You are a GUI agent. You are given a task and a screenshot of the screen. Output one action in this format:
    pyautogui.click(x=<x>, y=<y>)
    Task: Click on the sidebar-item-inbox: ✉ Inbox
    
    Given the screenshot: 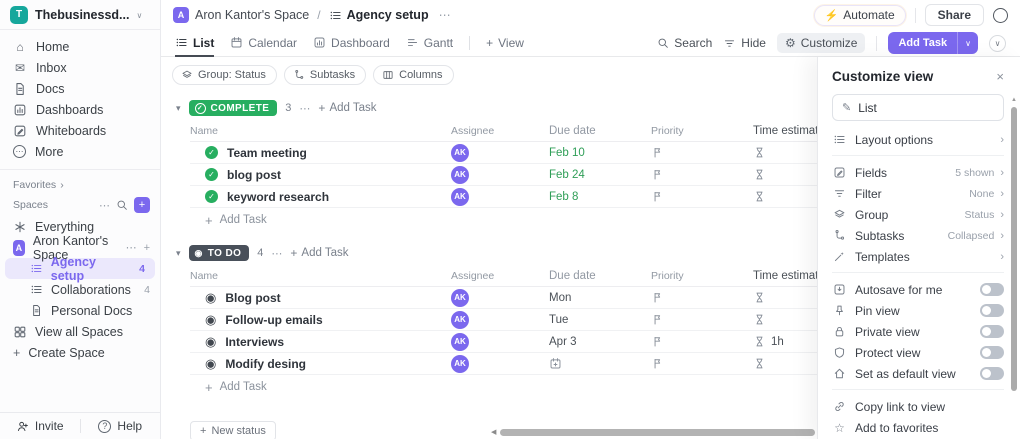 What is the action you would take?
    pyautogui.click(x=80, y=67)
    